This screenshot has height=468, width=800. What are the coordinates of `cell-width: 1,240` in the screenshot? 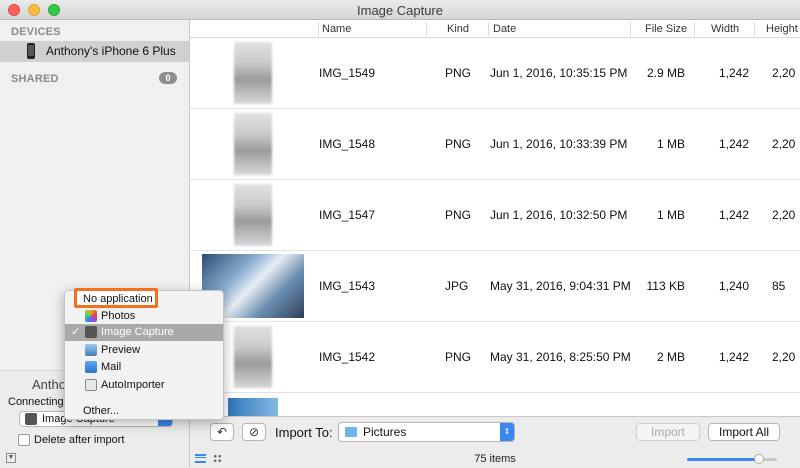 It's located at (733, 286).